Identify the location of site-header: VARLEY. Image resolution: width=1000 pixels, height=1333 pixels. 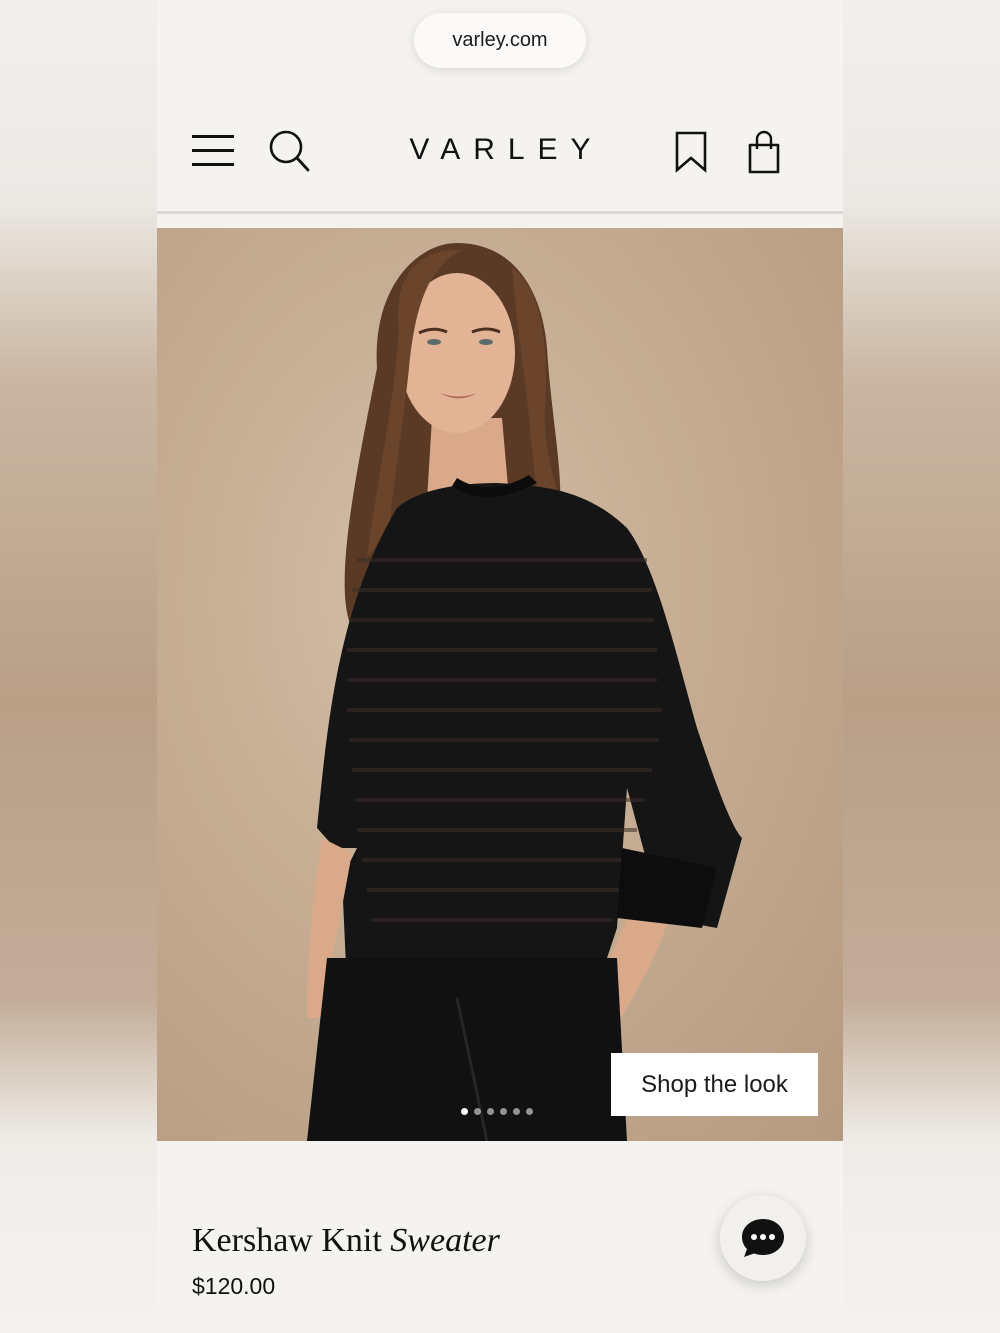
(500, 156).